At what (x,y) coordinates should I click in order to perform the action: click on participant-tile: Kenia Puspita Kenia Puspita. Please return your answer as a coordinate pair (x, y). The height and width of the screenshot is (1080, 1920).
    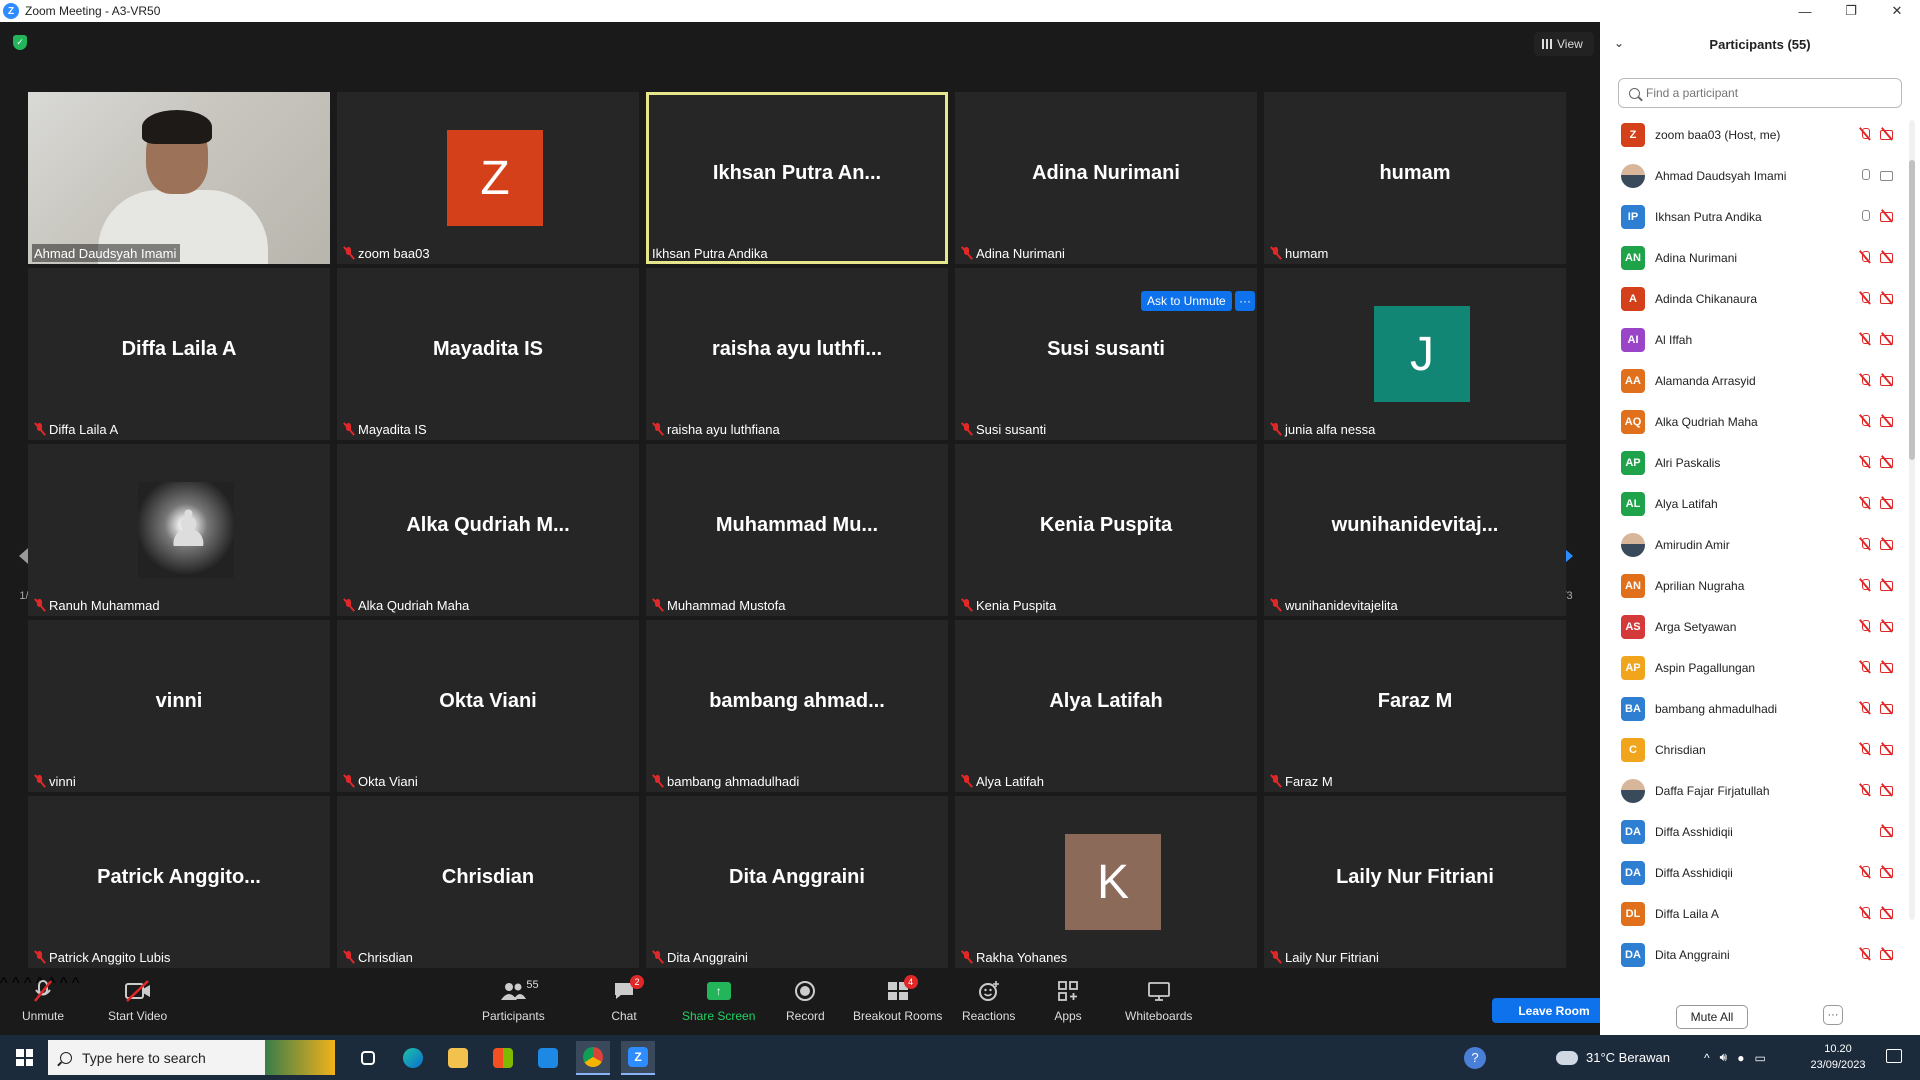
    Looking at the image, I should click on (1106, 530).